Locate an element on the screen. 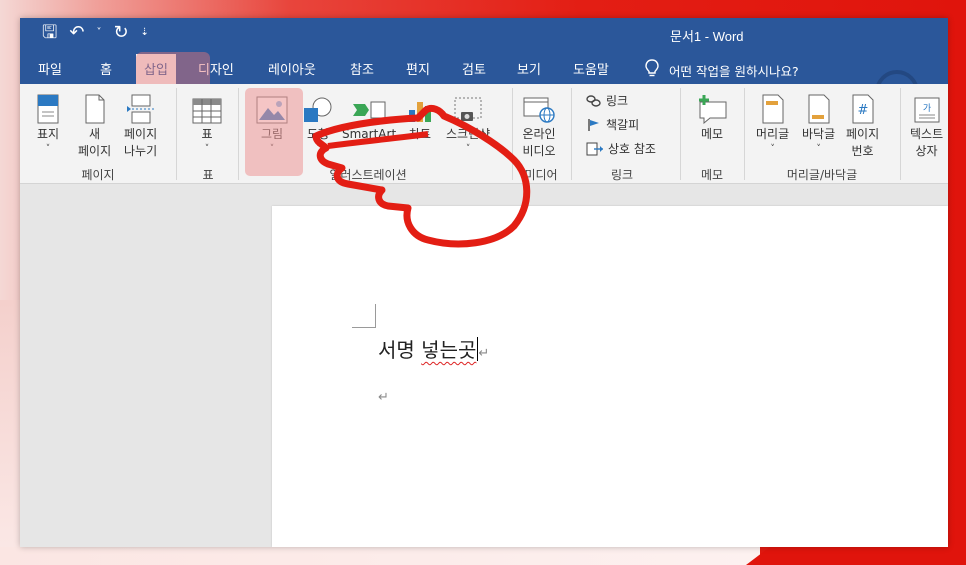  save-icon: 🖫 is located at coordinates (49, 33).